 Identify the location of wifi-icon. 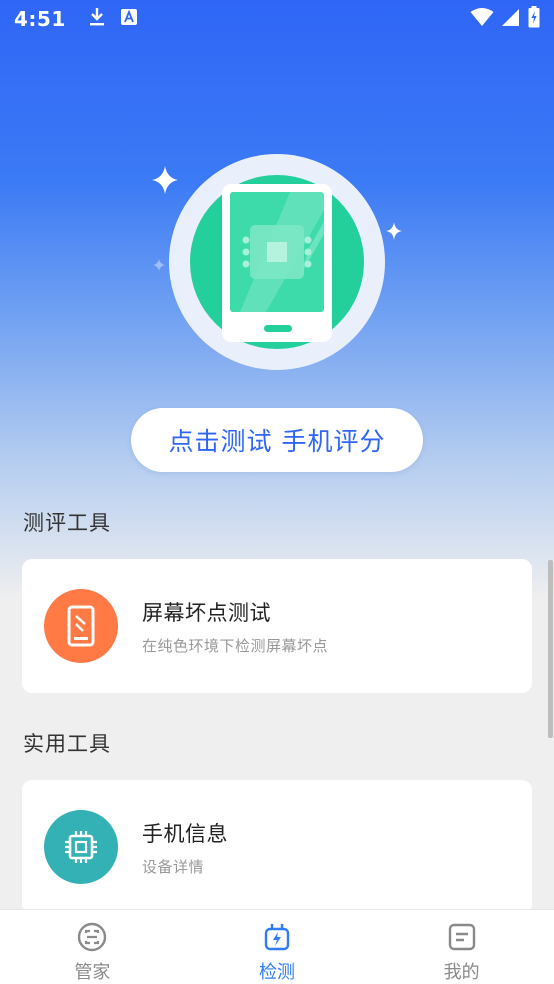
(482, 19).